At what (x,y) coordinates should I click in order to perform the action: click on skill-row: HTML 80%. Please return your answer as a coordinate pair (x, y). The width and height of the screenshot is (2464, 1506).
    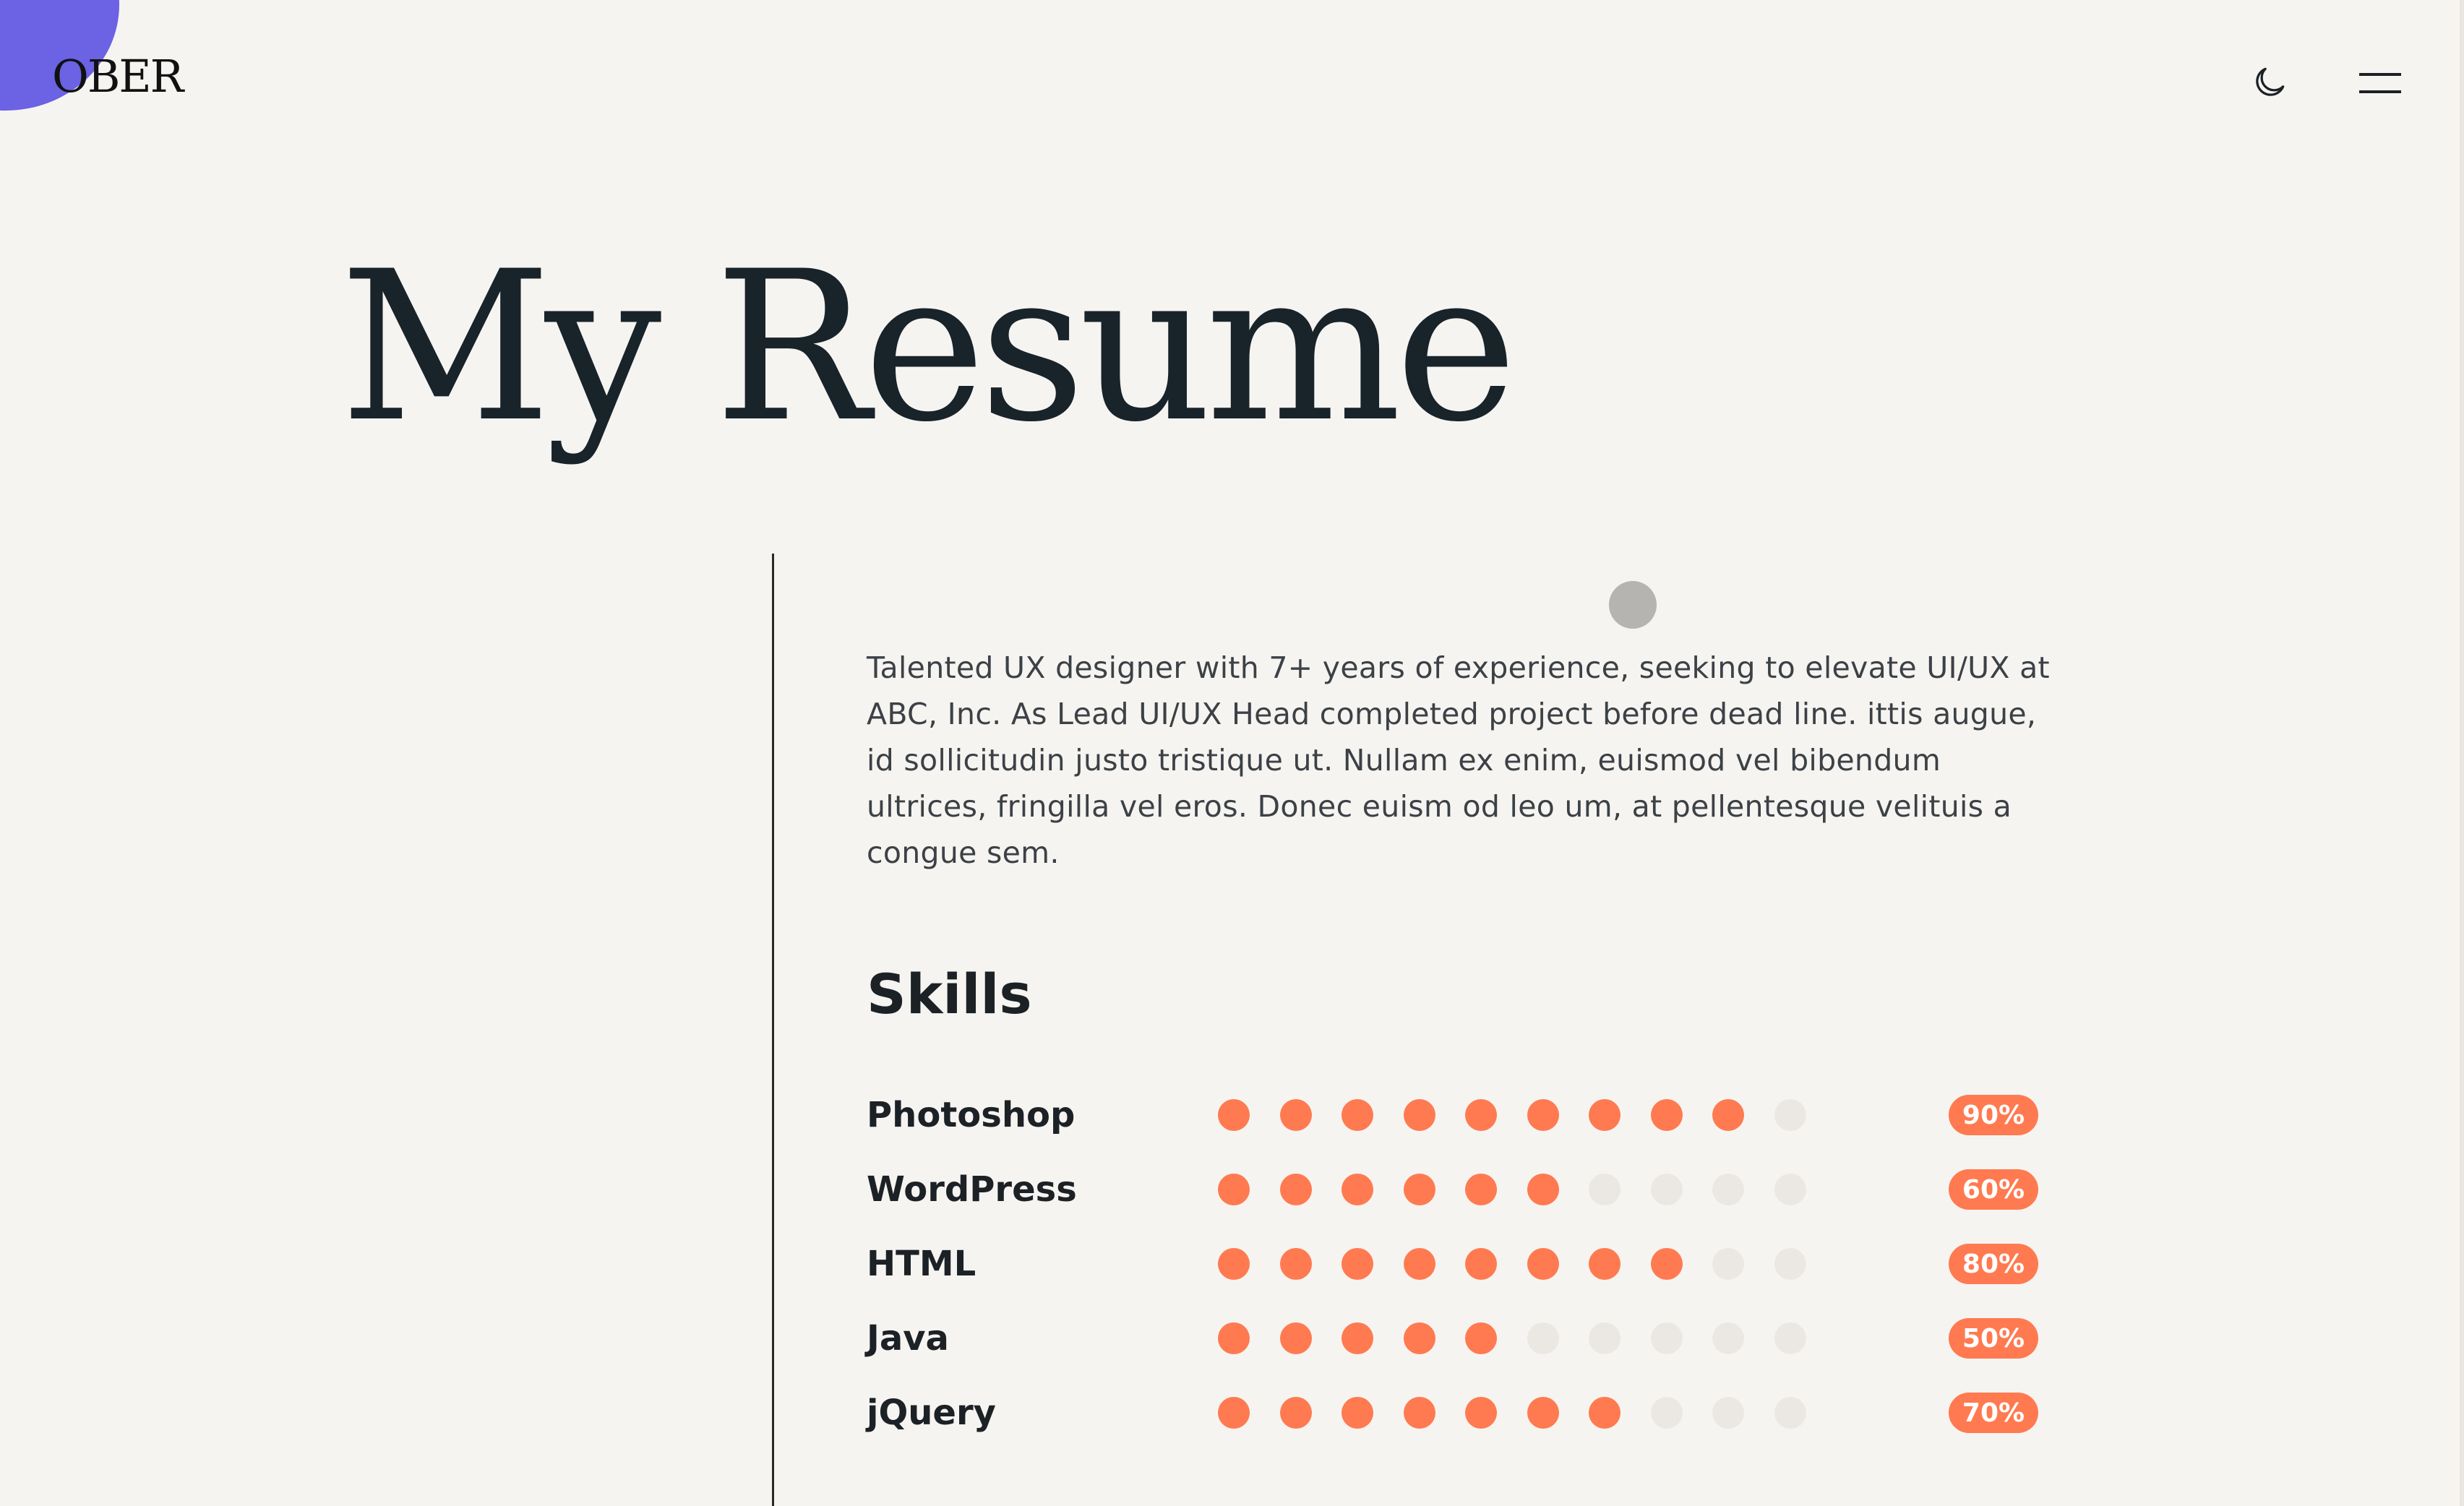
    Looking at the image, I should click on (1460, 1264).